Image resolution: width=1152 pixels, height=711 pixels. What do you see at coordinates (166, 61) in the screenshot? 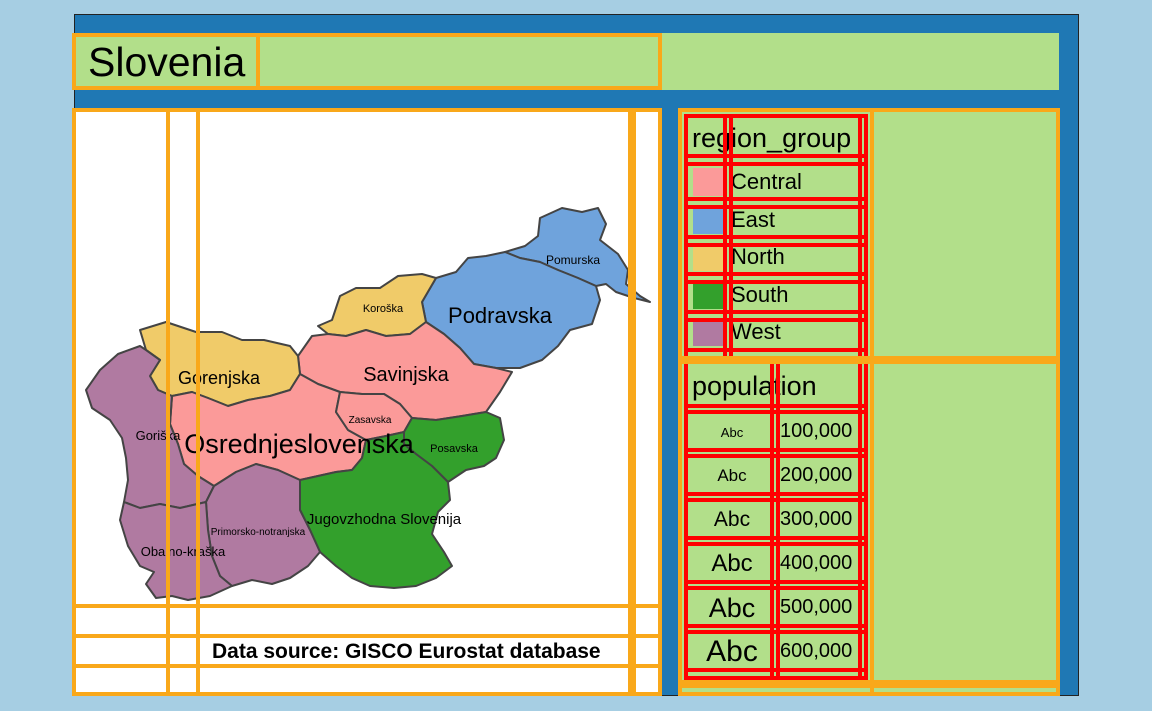
I see `guide-title-text-box` at bounding box center [166, 61].